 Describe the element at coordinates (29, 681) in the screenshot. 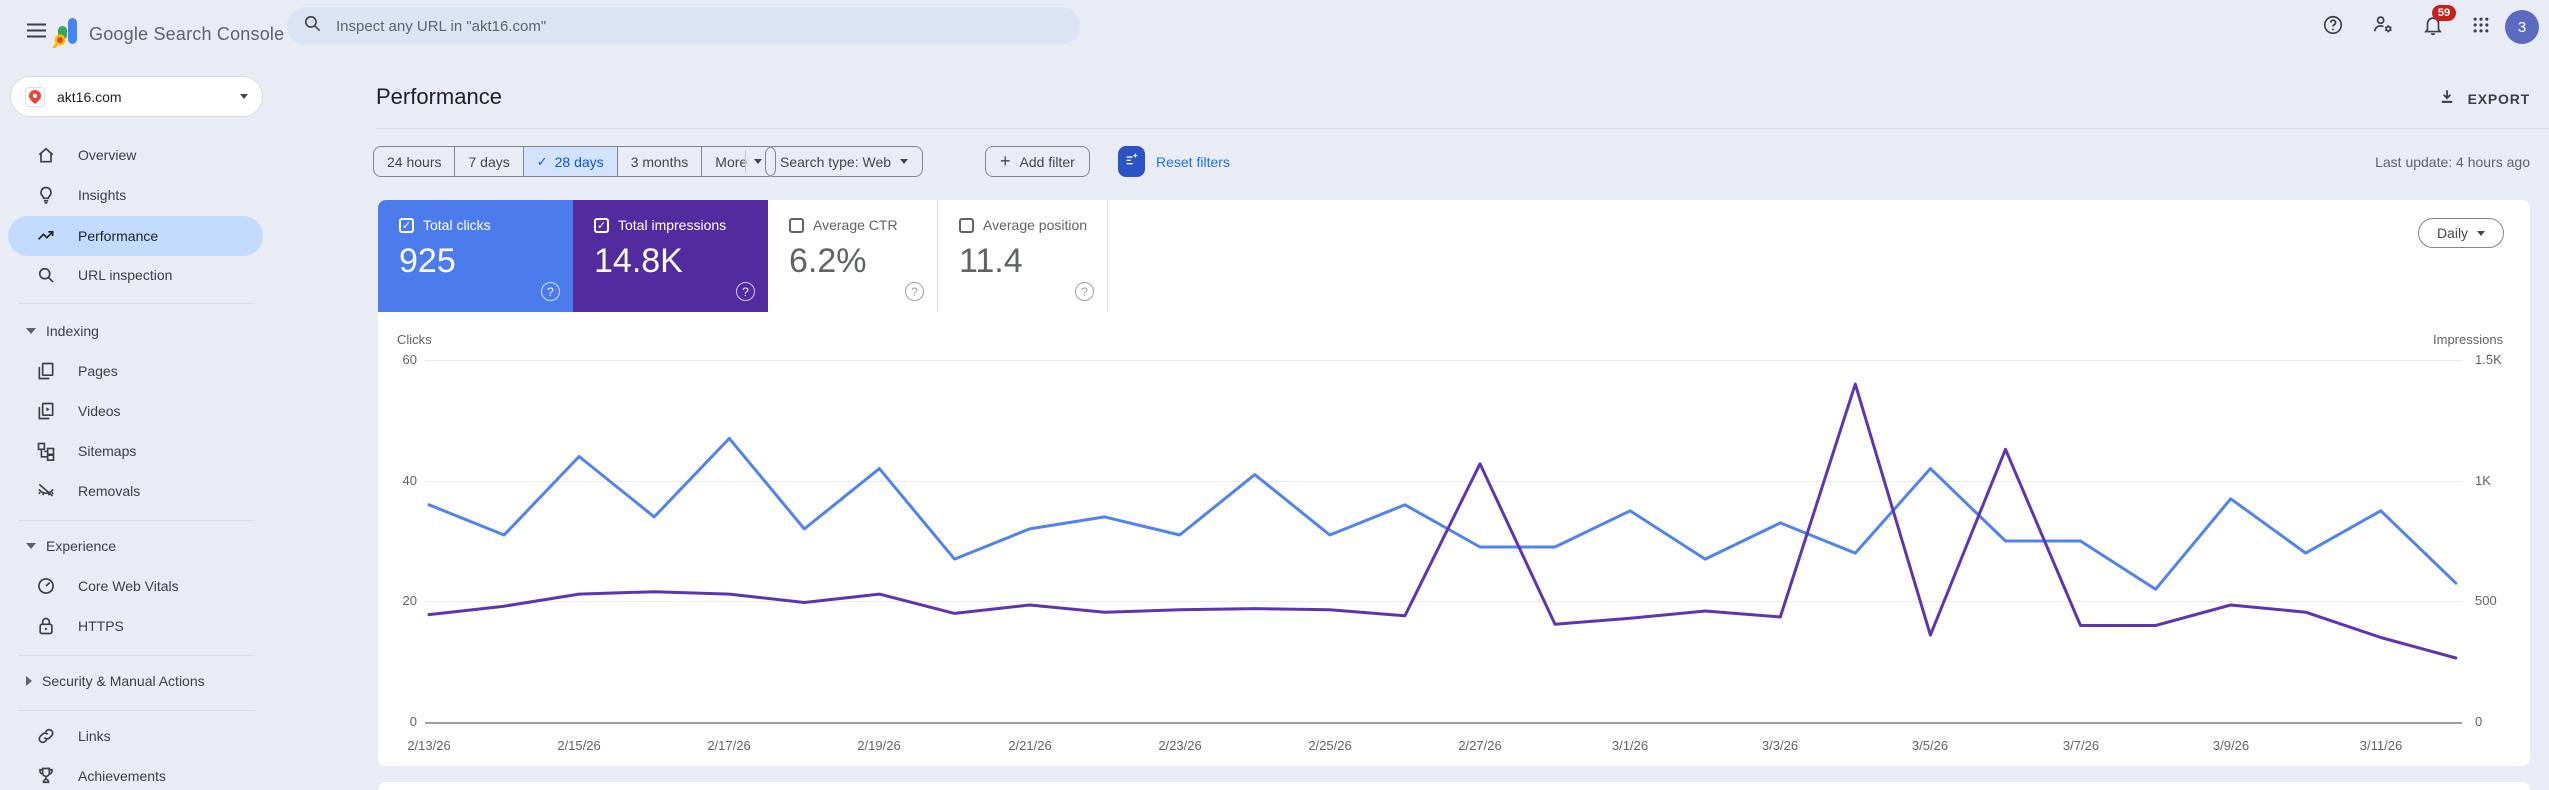

I see `expand-triangle-icon` at that location.